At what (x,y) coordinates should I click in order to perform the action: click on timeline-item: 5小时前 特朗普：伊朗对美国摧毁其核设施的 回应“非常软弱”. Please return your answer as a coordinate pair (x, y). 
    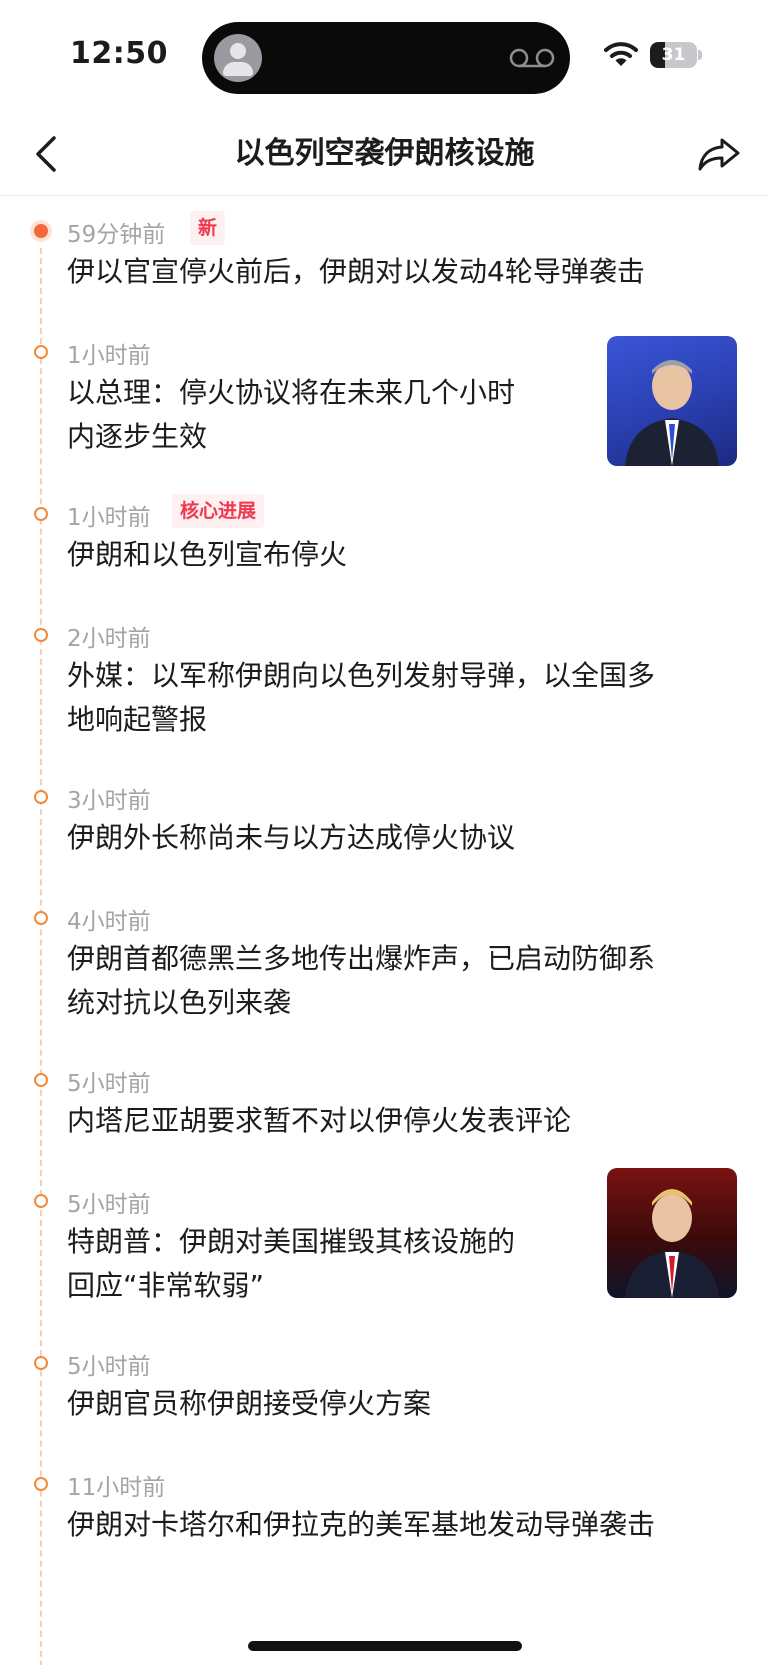
    Looking at the image, I should click on (384, 1239).